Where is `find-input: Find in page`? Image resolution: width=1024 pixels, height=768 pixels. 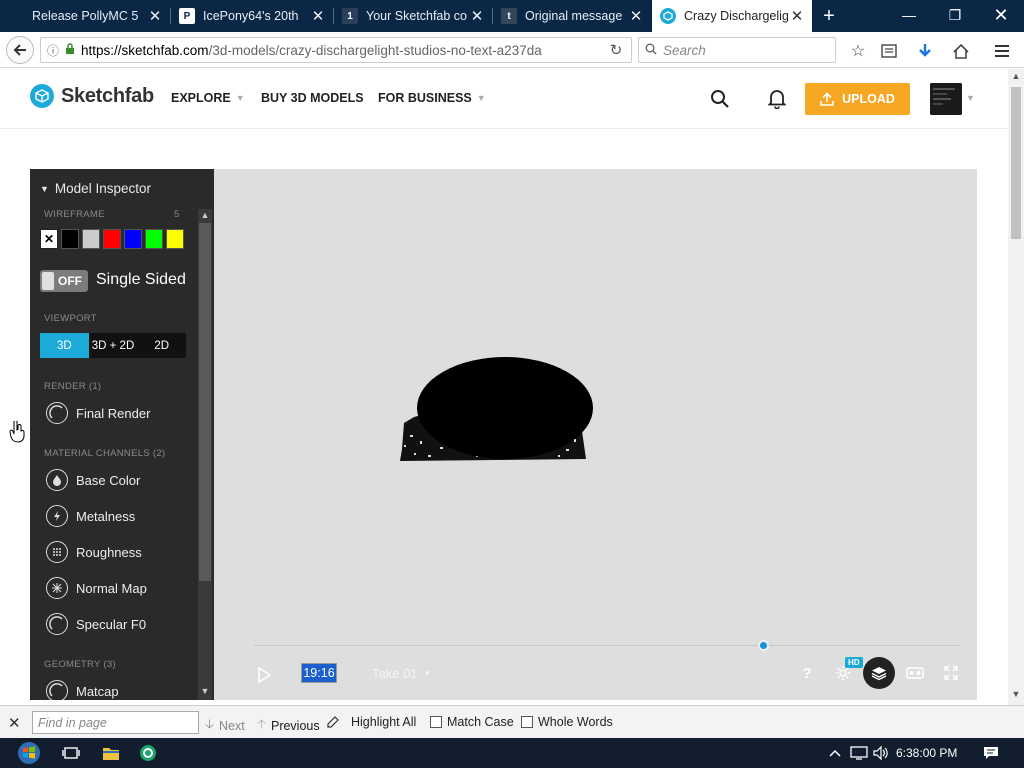 find-input: Find in page is located at coordinates (115, 722).